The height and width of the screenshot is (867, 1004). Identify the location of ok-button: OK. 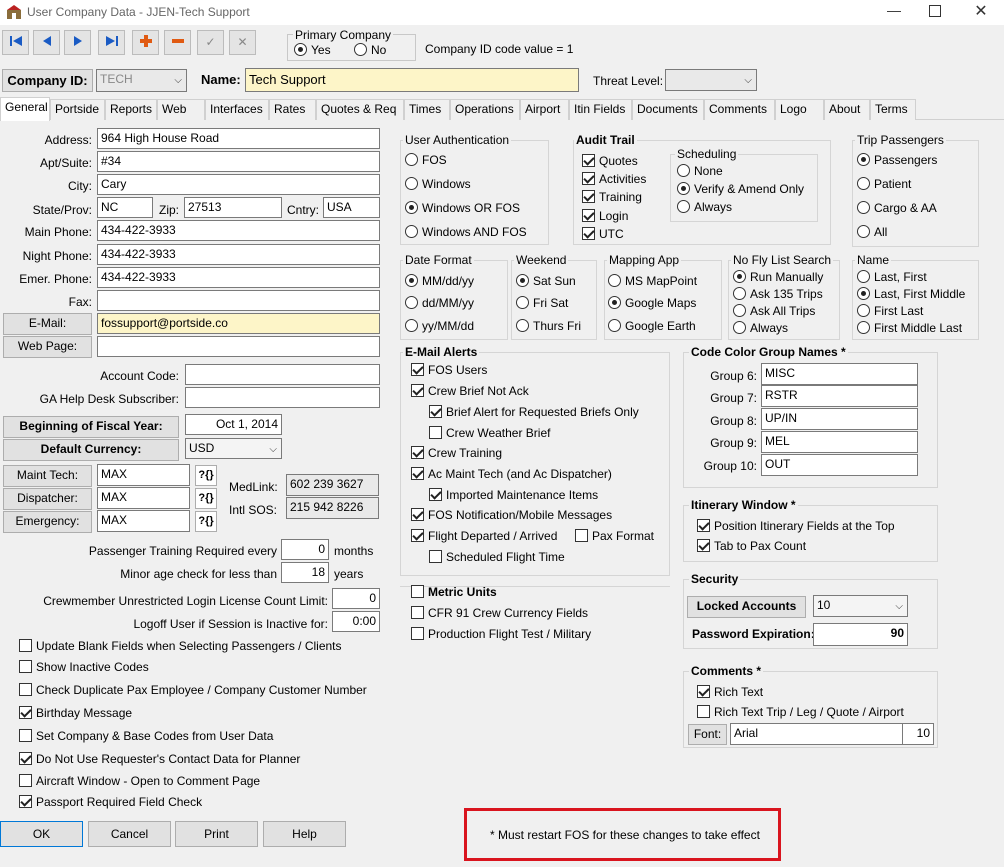
(41, 834).